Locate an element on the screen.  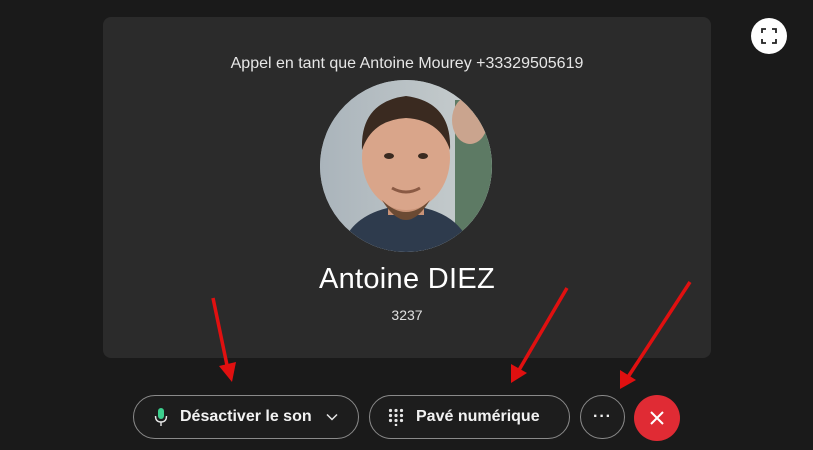
microphone-icon is located at coordinates (161, 417).